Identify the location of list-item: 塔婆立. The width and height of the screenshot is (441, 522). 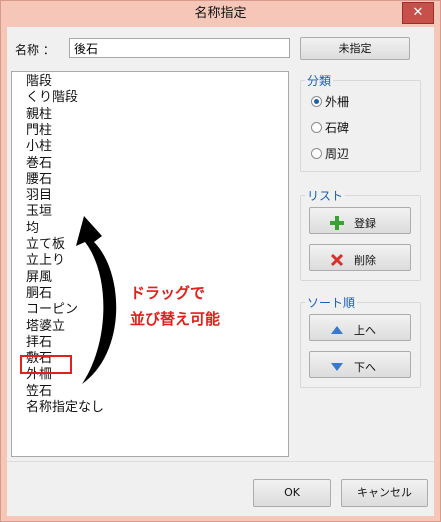
(45, 327).